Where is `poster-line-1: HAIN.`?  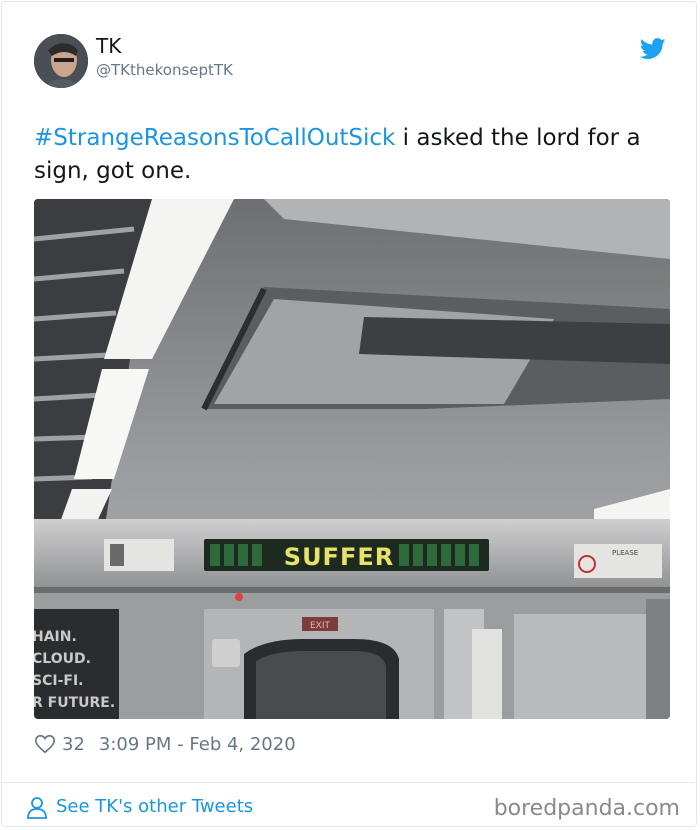
poster-line-1: HAIN. is located at coordinates (55, 637).